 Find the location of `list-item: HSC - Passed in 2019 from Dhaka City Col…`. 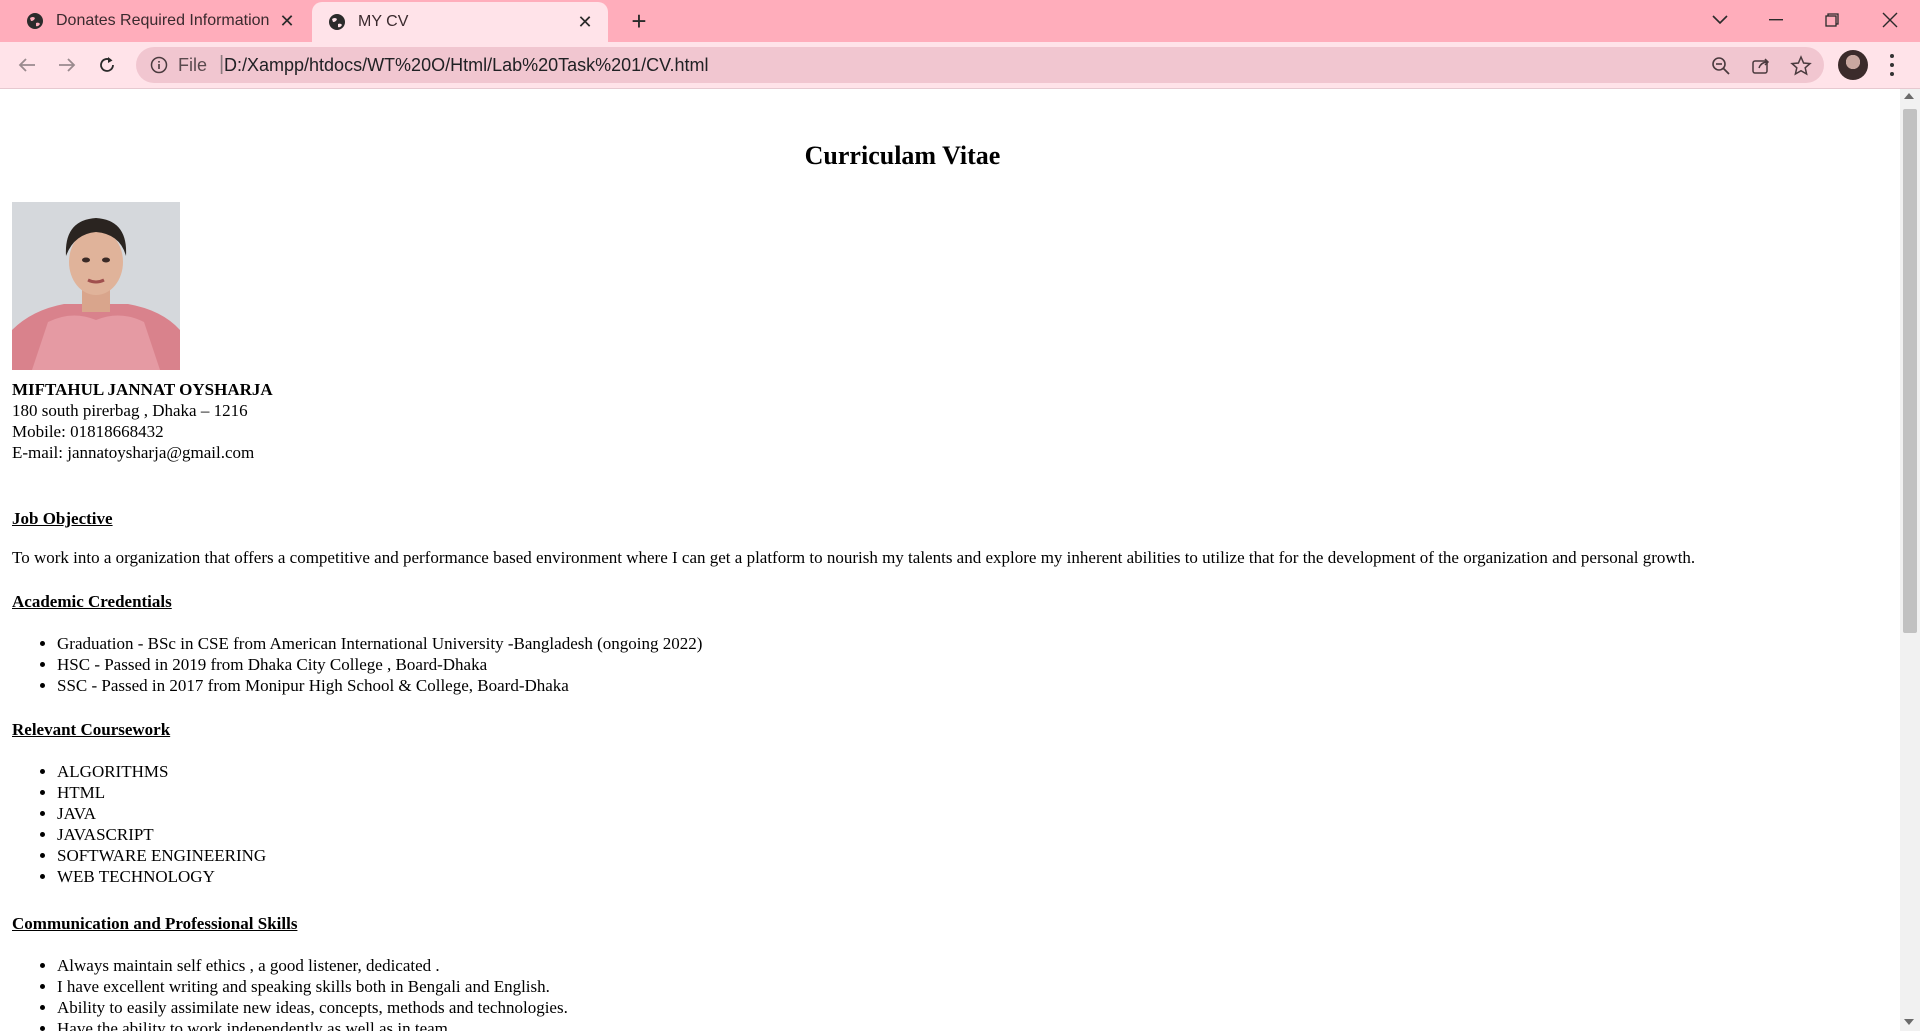

list-item: HSC - Passed in 2019 from Dhaka City Col… is located at coordinates (379, 664).